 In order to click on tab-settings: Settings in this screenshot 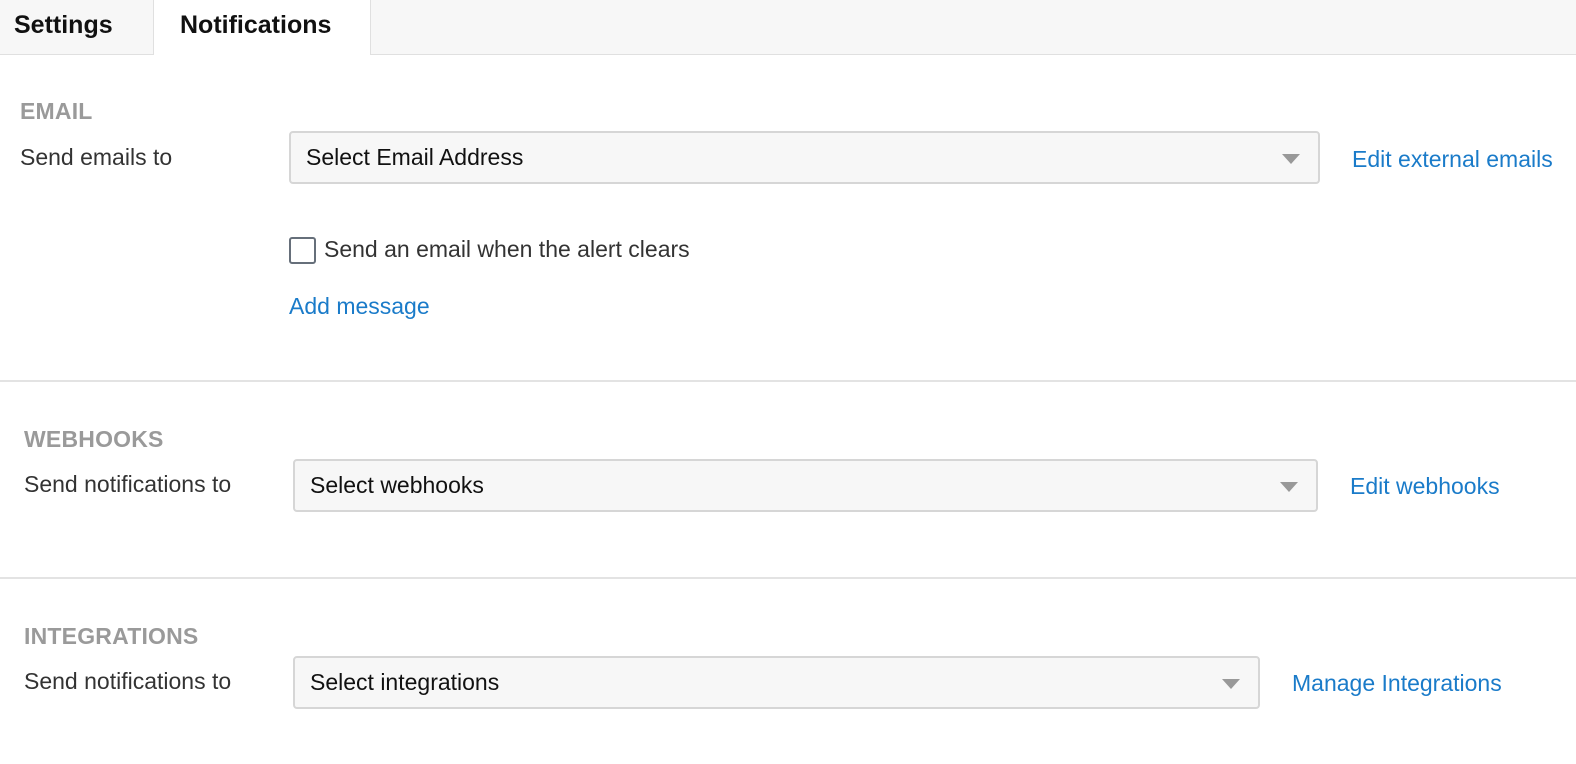, I will do `click(77, 27)`.